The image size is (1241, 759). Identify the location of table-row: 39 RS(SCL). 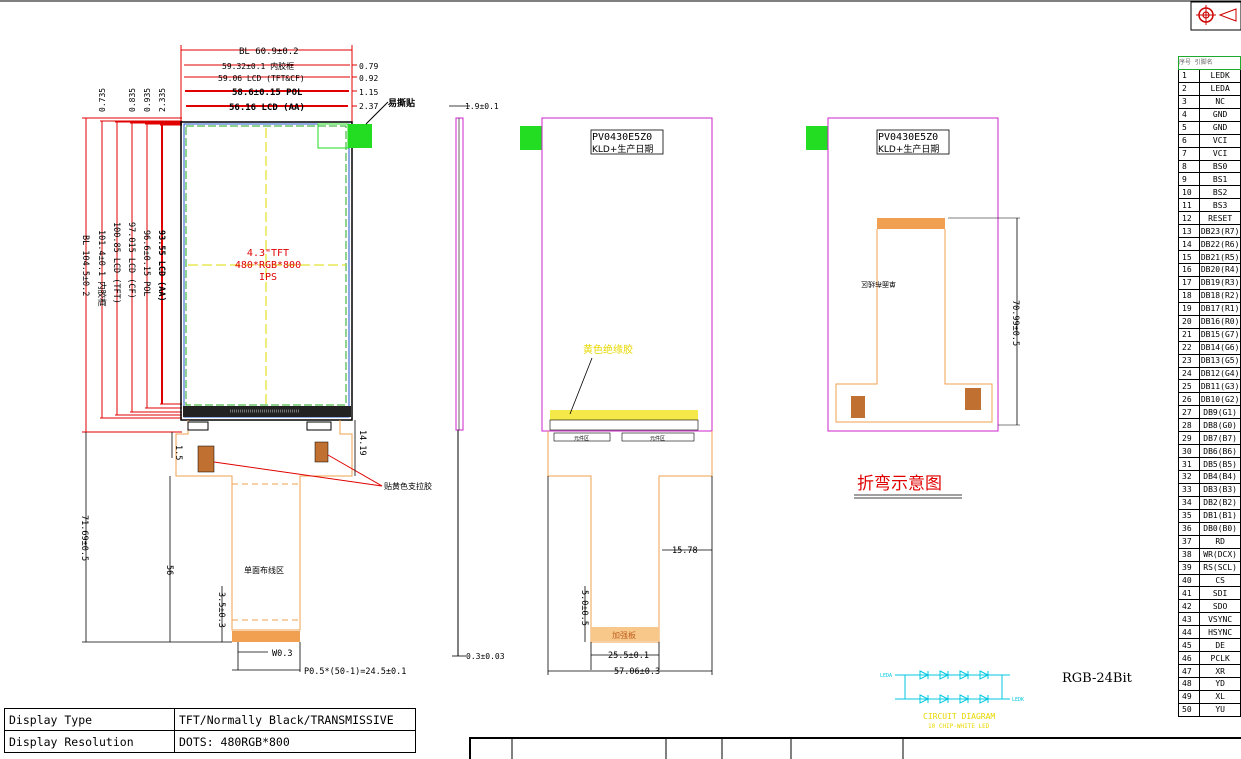
(1209, 567).